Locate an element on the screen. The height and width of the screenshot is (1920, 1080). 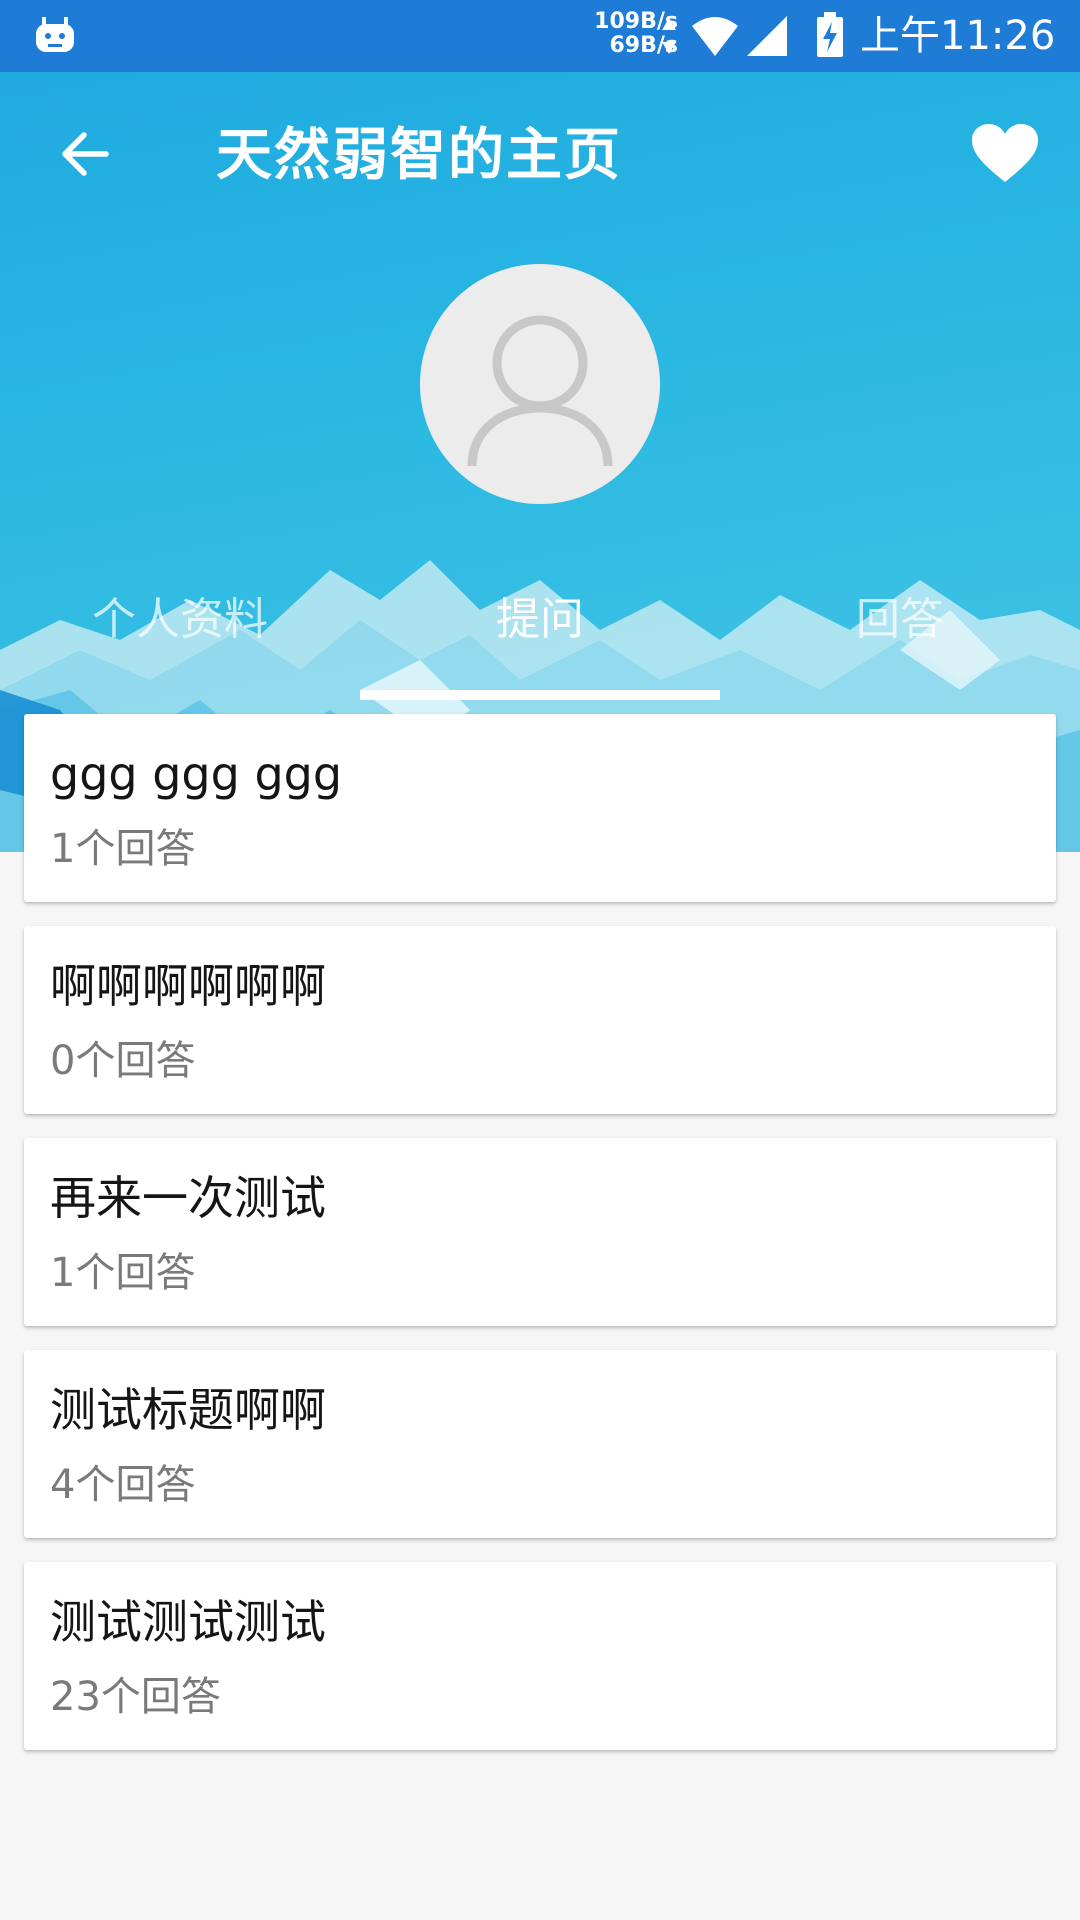
question-title: 测试测试测试 is located at coordinates (188, 1622).